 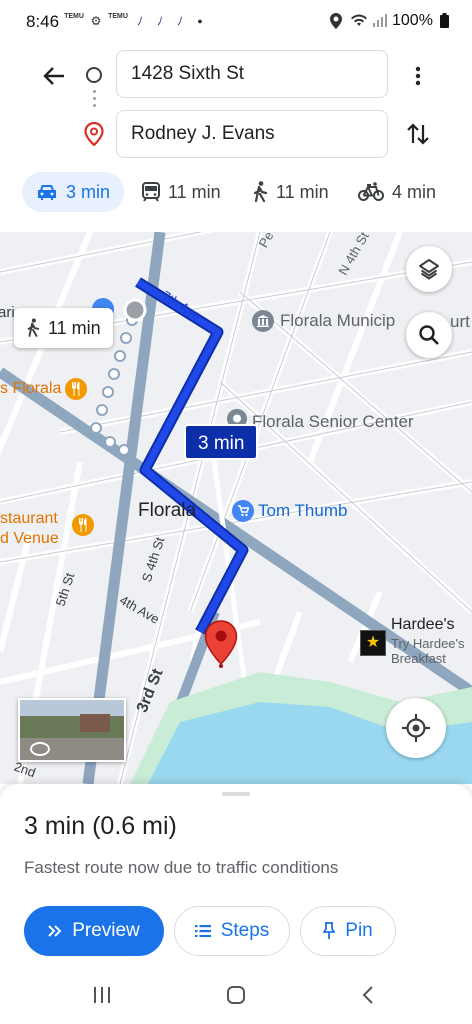 I want to click on route-start-marker, so click(x=135, y=310).